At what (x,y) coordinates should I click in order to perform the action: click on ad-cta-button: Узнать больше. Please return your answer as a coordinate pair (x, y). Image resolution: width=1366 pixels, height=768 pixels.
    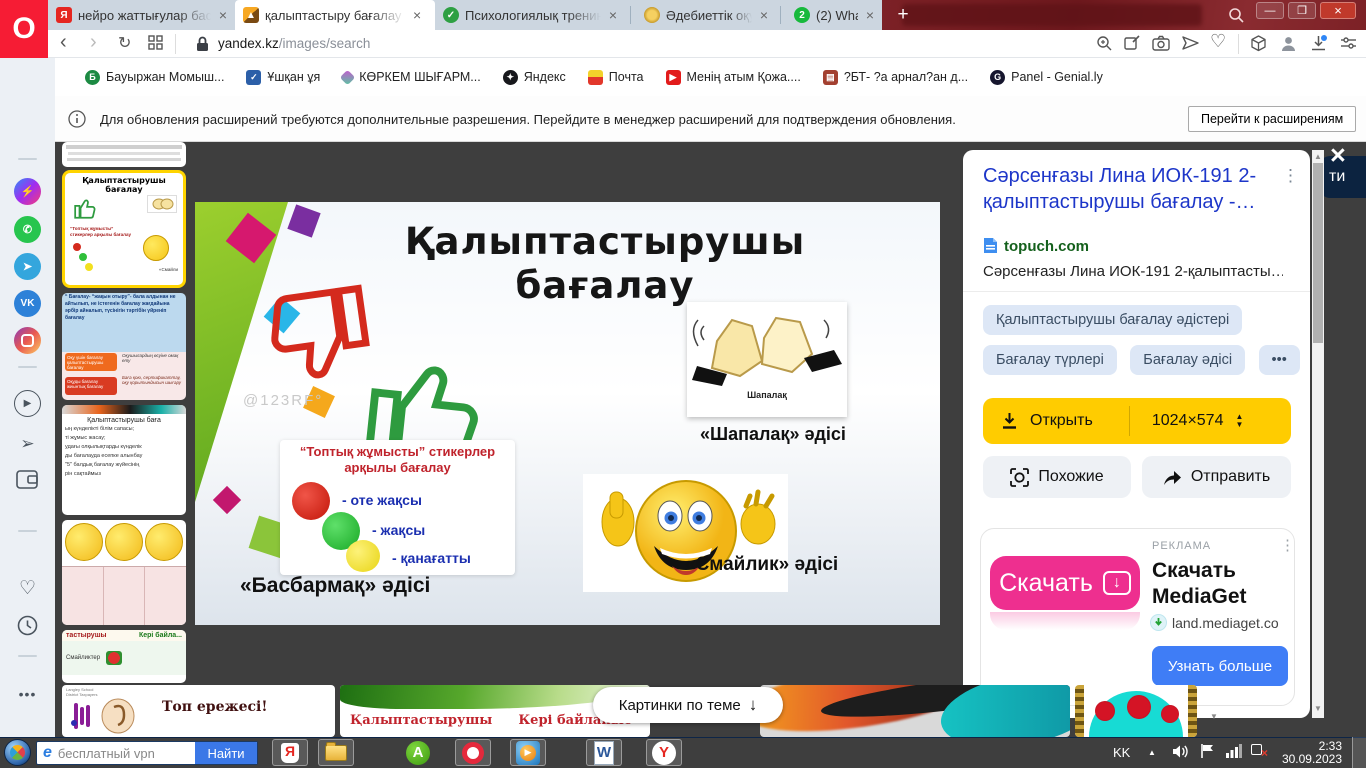
    Looking at the image, I should click on (1220, 666).